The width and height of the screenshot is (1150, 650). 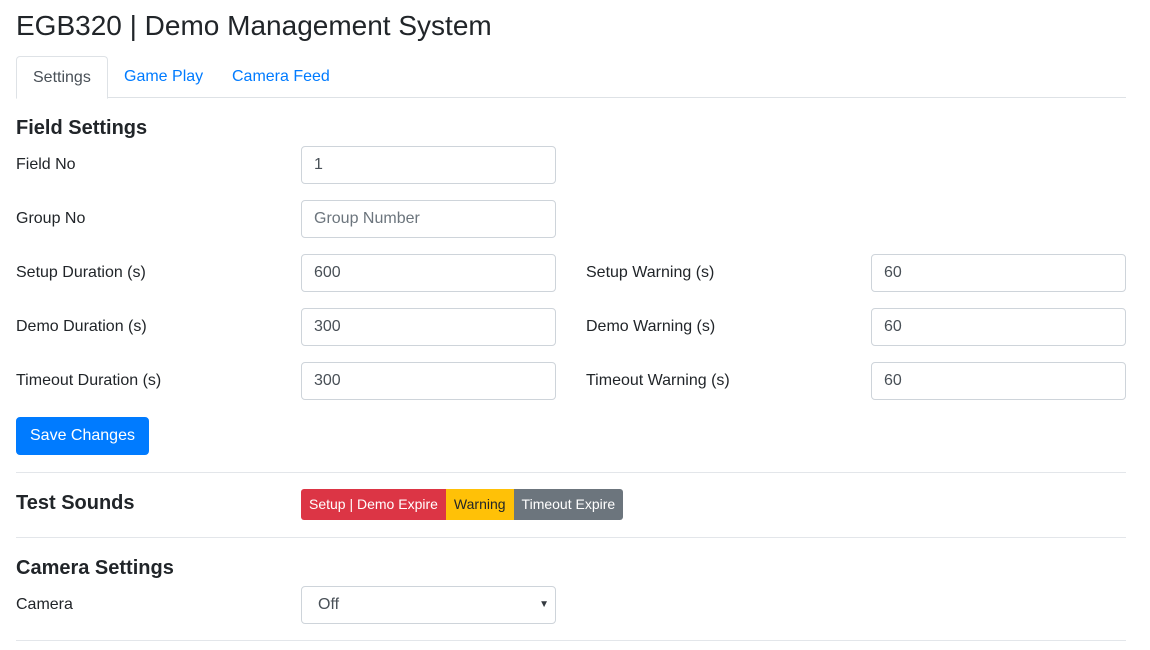 What do you see at coordinates (998, 273) in the screenshot?
I see `setup-warning-input` at bounding box center [998, 273].